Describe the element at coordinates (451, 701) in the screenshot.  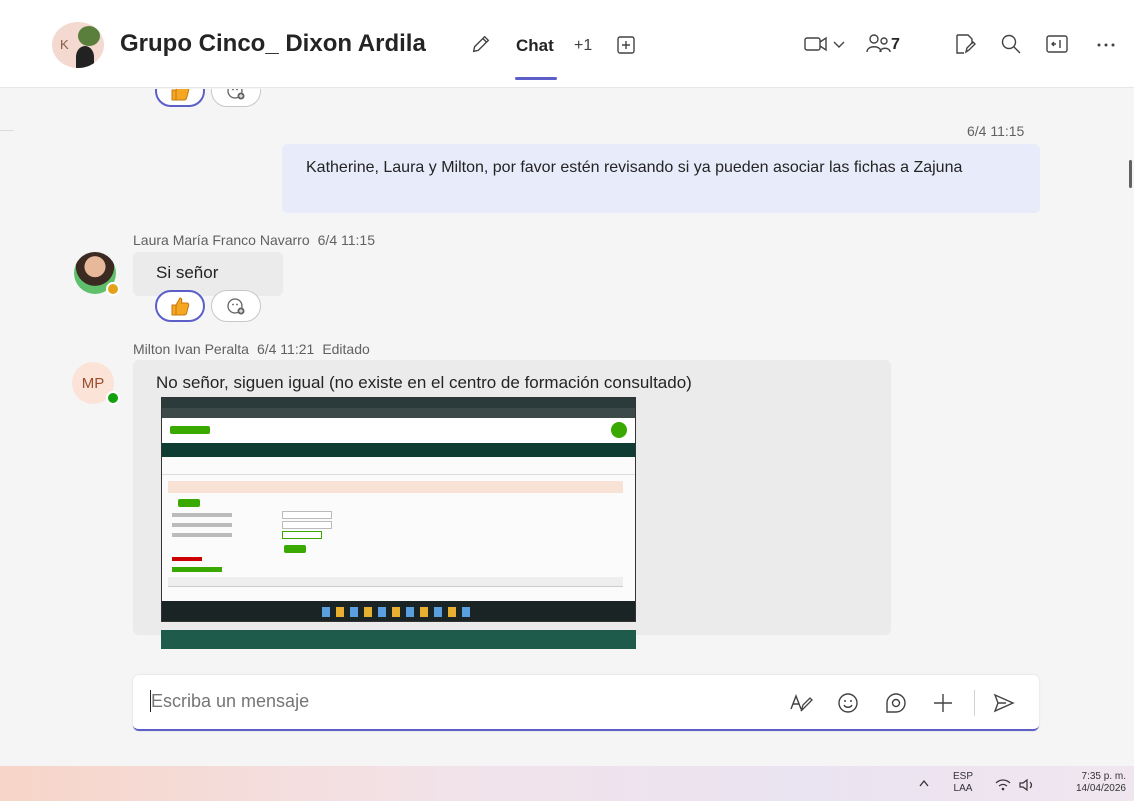
I see `message-input` at that location.